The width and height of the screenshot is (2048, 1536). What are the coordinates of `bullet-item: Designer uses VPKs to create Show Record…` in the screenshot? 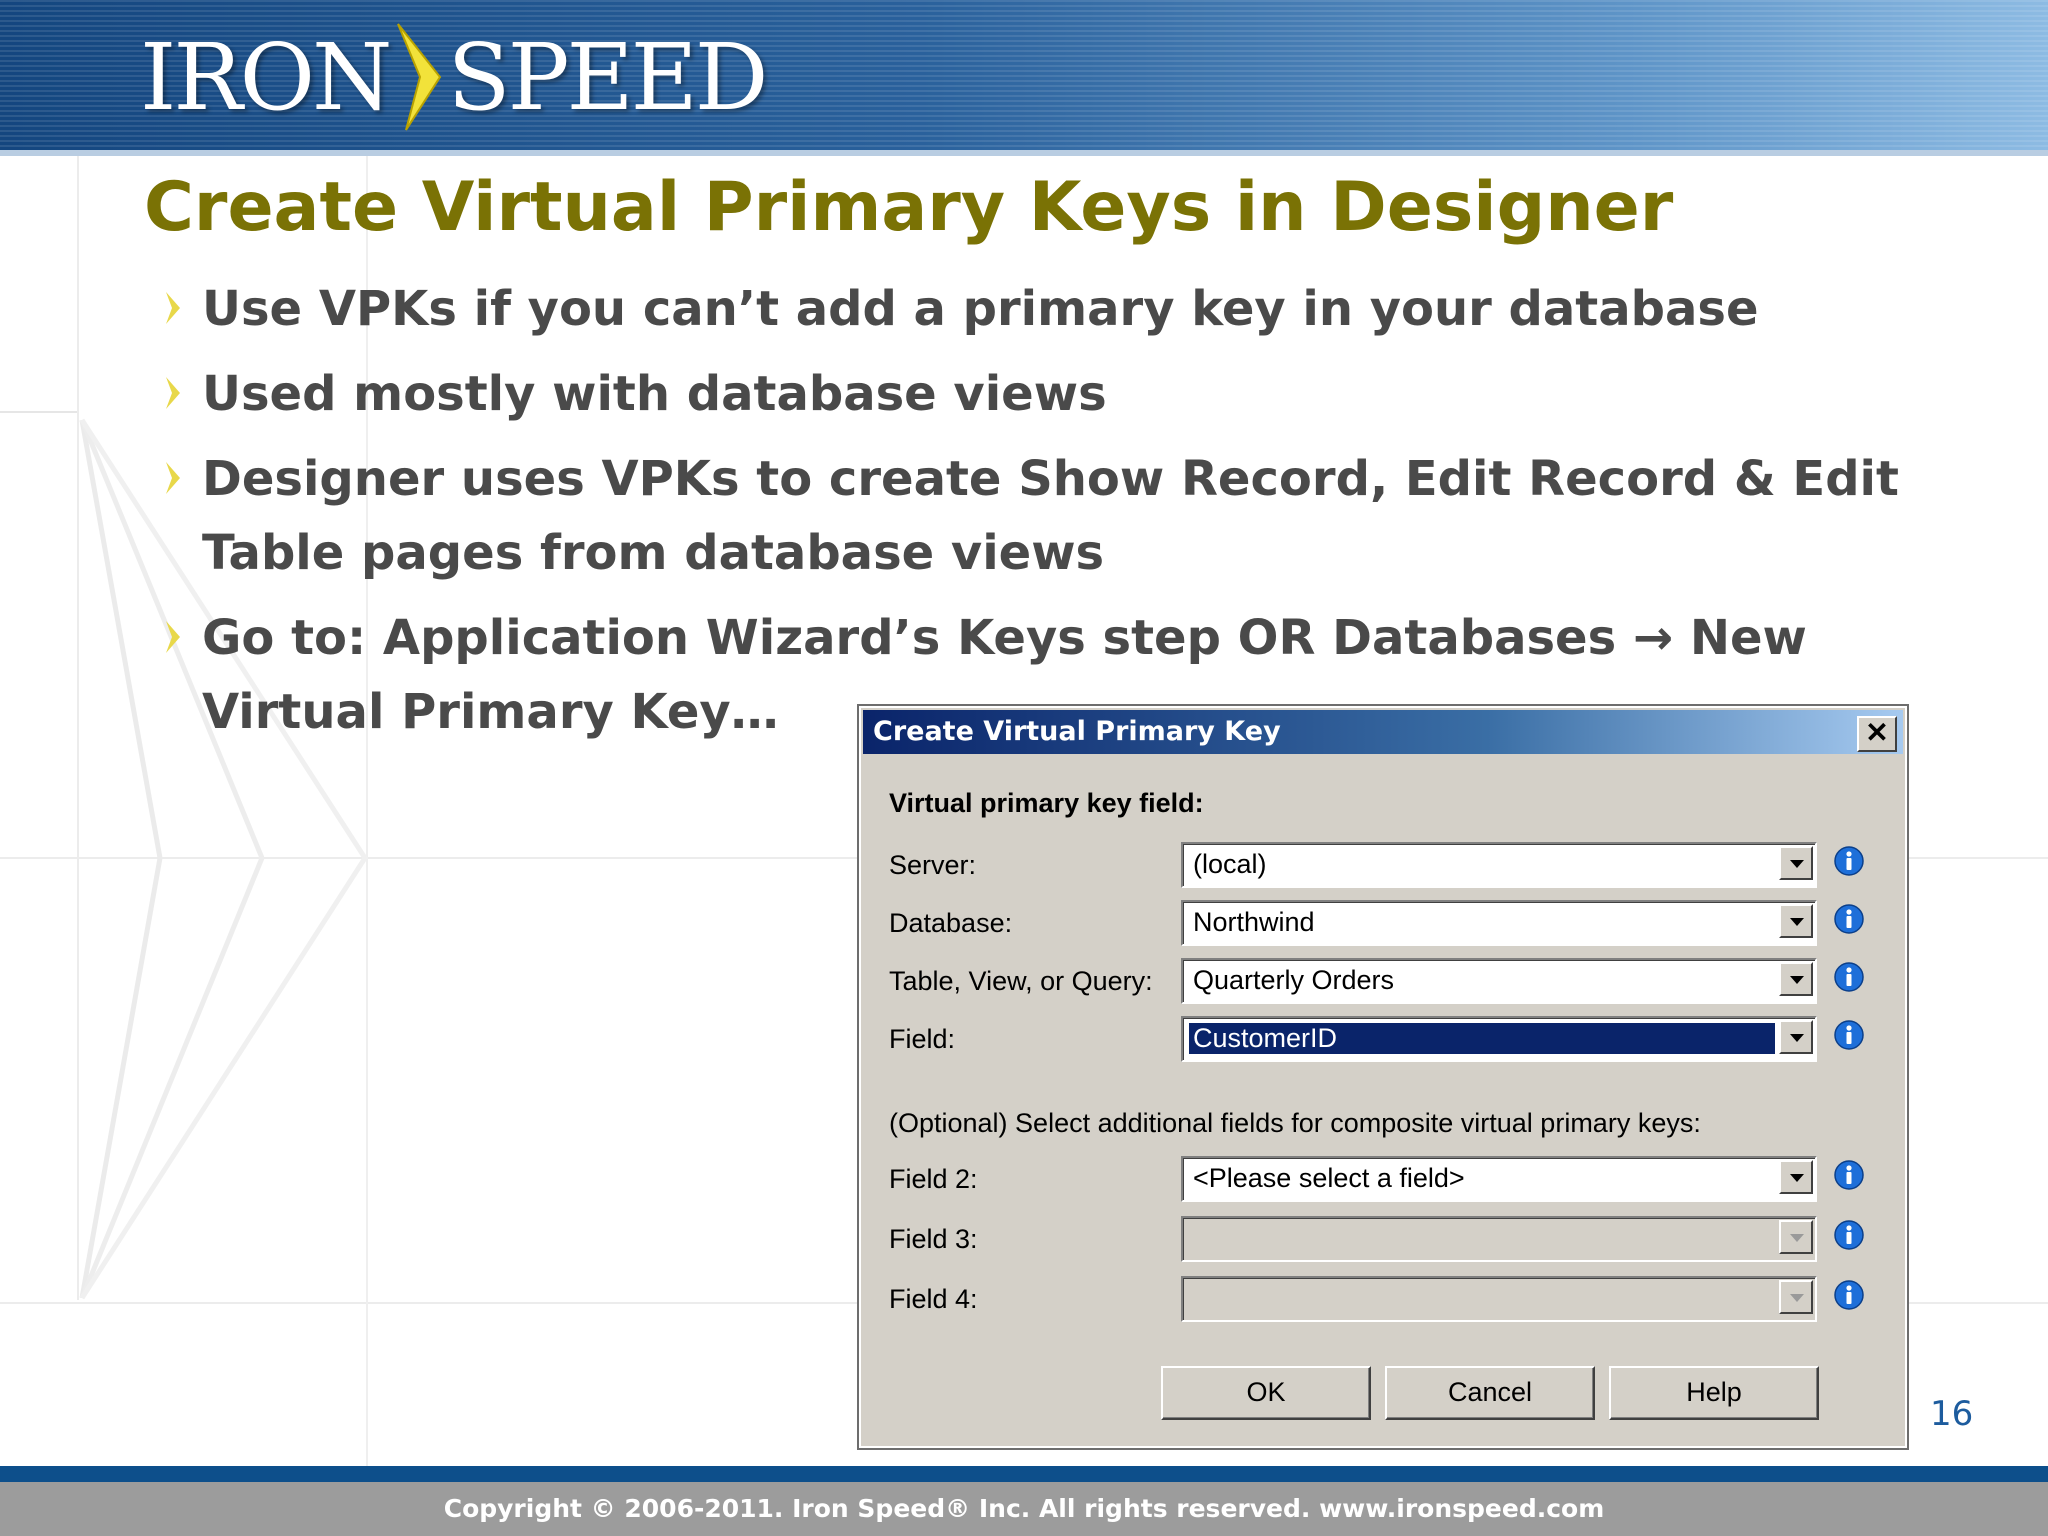 It's located at (1040, 516).